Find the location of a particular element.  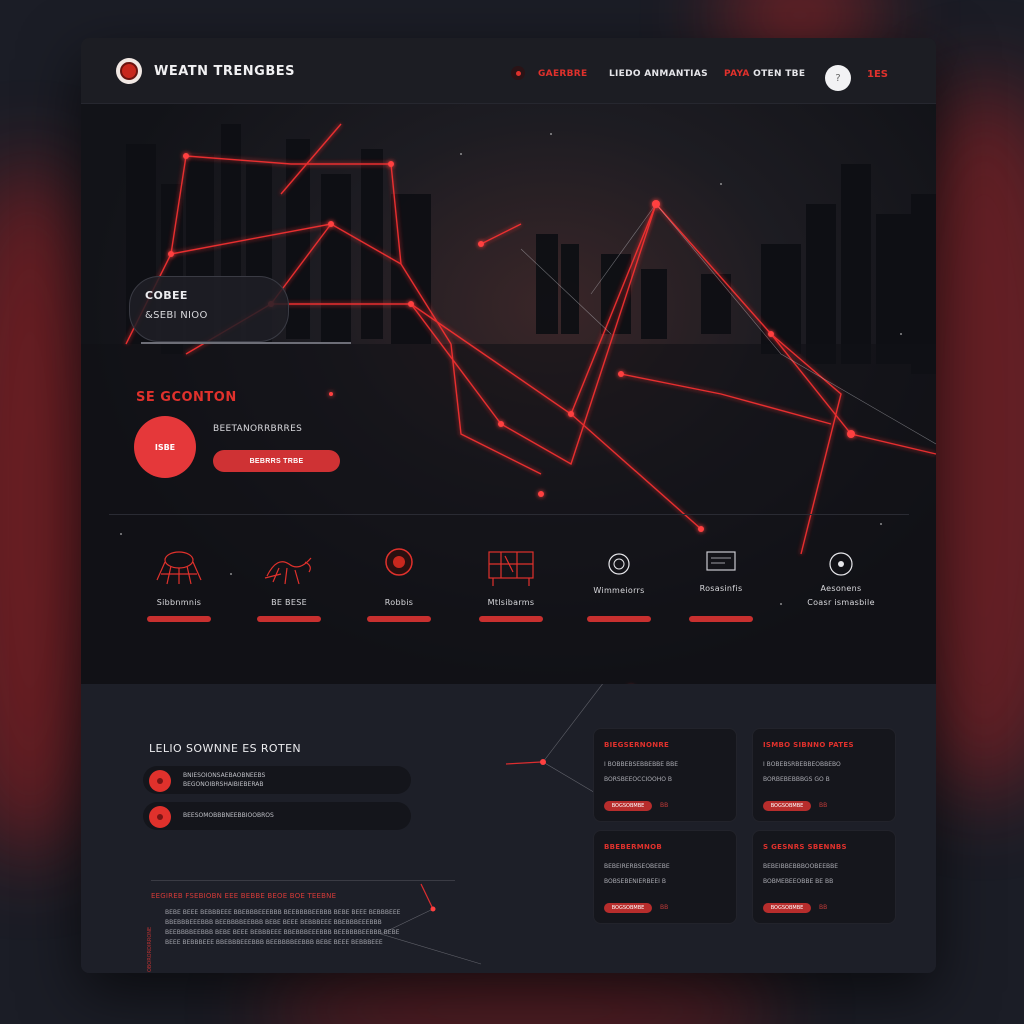

machine-icon is located at coordinates (511, 568).